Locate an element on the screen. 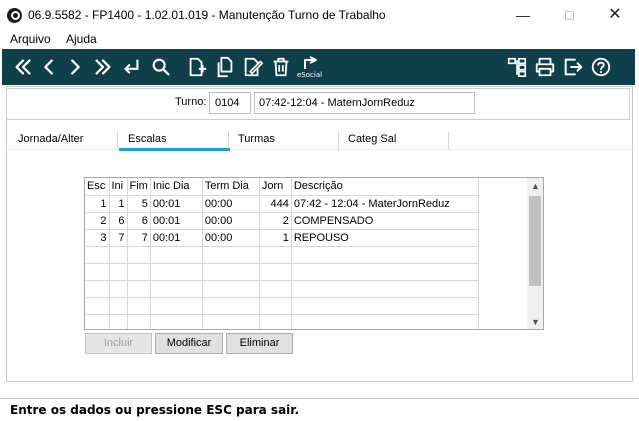 The width and height of the screenshot is (639, 421). maximize-button is located at coordinates (569, 16).